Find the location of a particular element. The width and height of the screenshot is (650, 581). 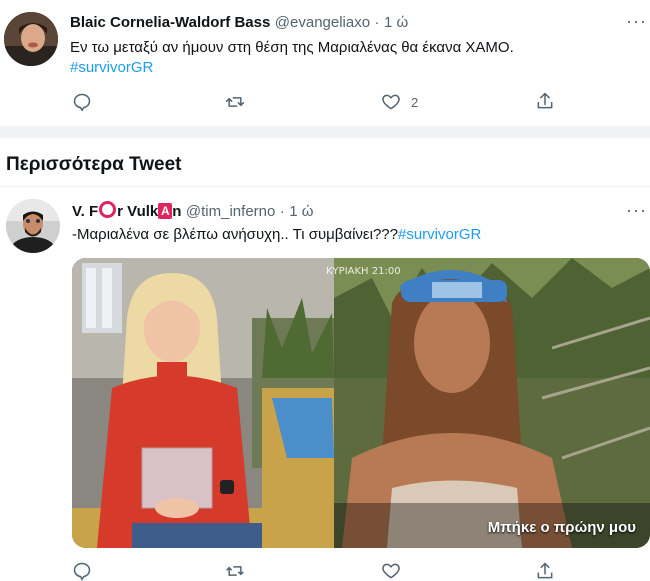

name-part-1: V. F is located at coordinates (85, 211).